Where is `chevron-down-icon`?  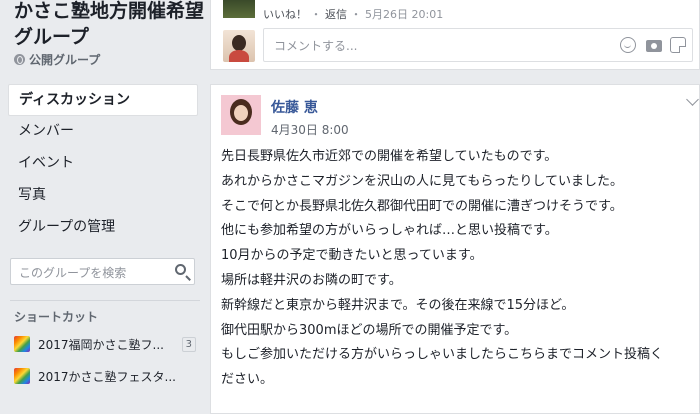
chevron-down-icon is located at coordinates (692, 99).